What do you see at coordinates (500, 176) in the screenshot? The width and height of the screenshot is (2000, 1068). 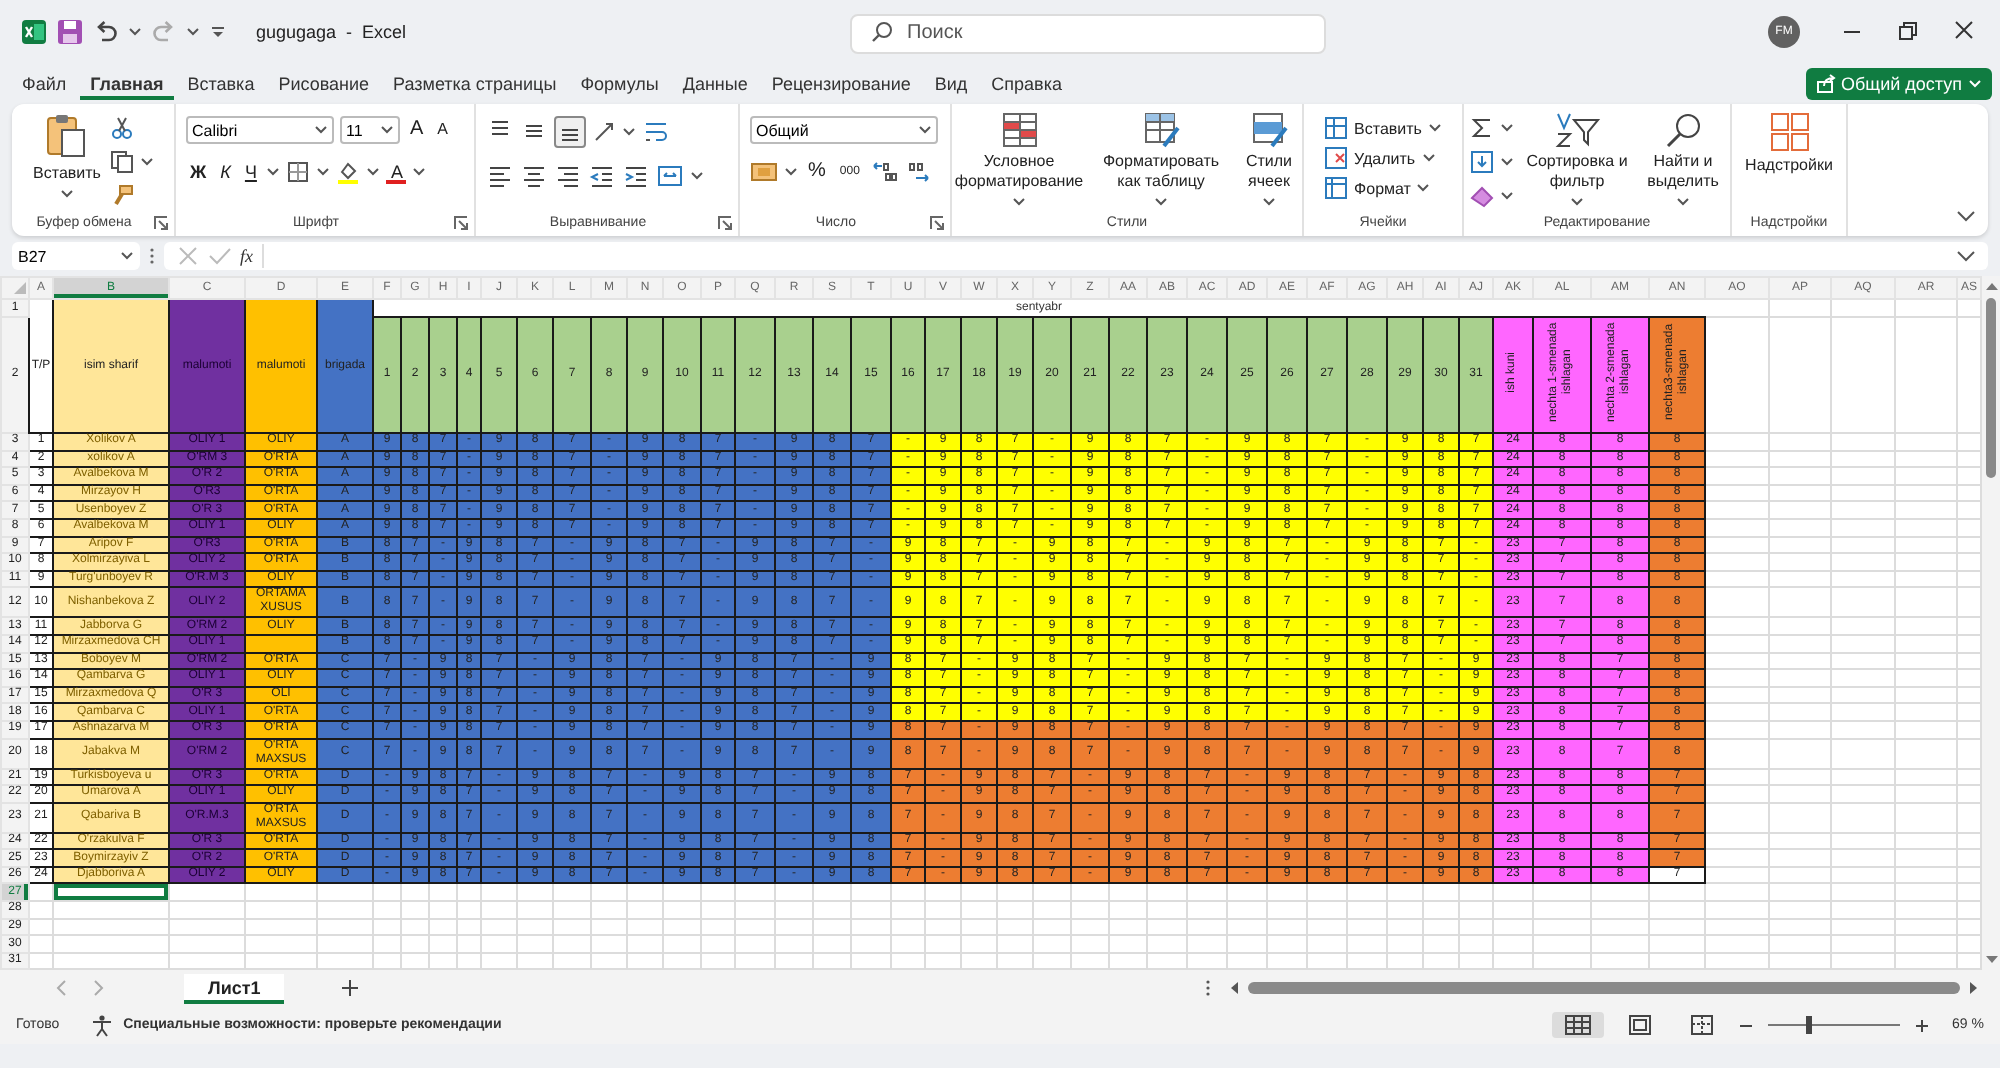 I see `align-left-icon` at bounding box center [500, 176].